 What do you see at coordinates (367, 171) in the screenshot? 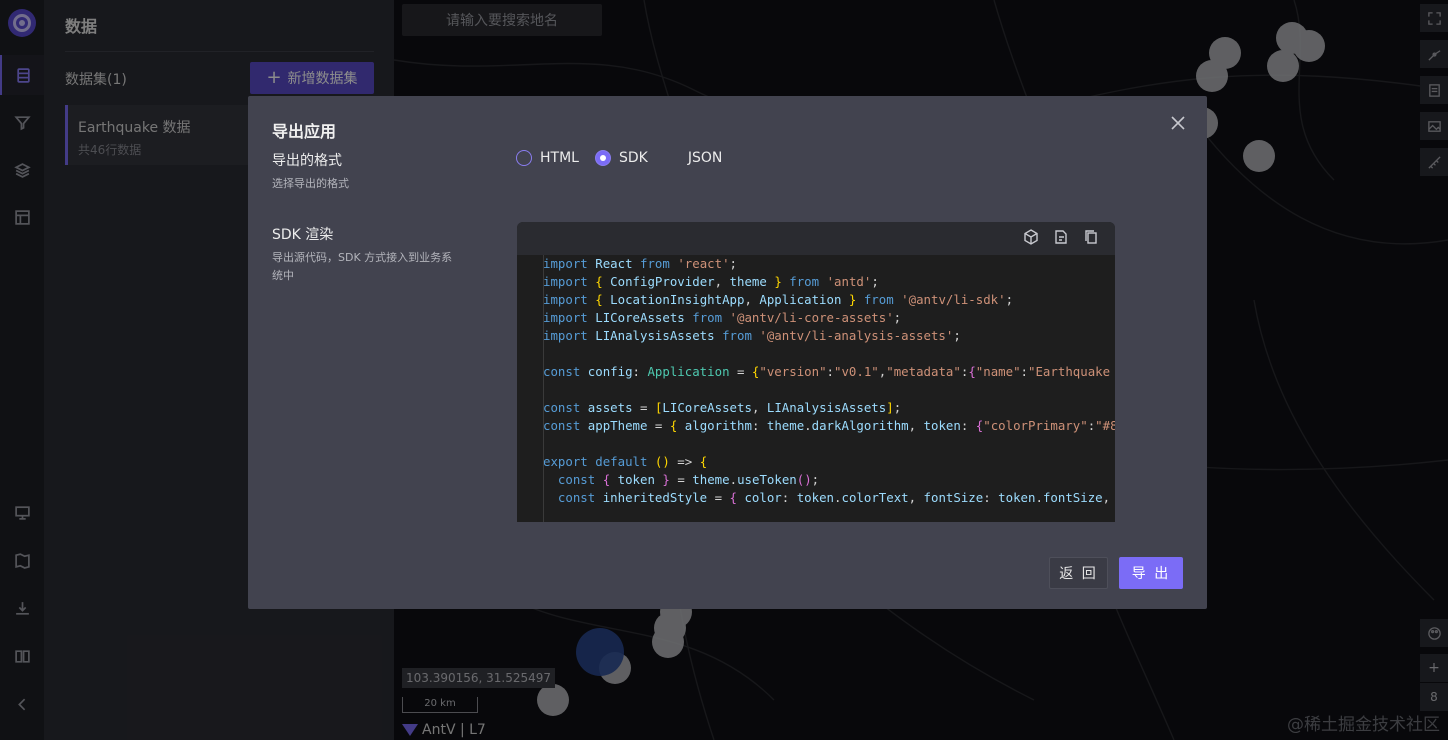
I see `format-row-label: 导出的格式 选择导出的格式` at bounding box center [367, 171].